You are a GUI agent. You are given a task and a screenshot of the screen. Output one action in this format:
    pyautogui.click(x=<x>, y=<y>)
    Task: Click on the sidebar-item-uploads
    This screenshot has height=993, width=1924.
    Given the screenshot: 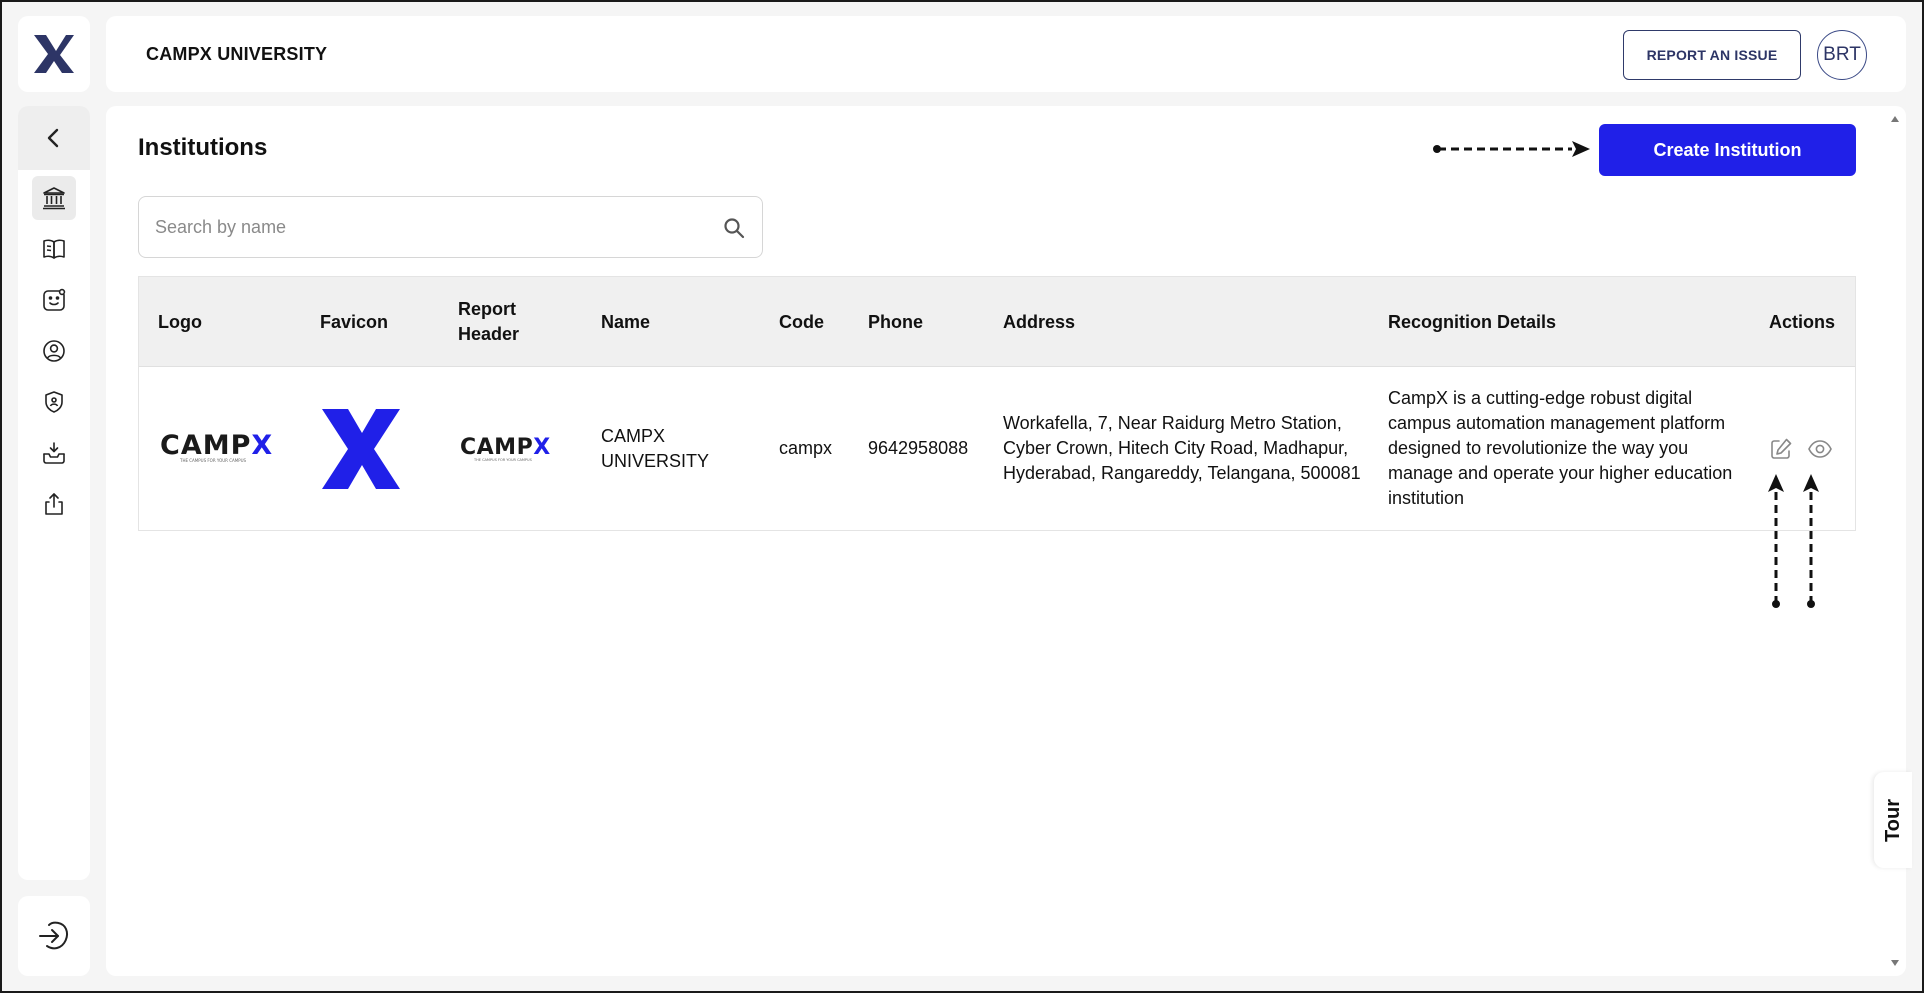 What is the action you would take?
    pyautogui.click(x=54, y=504)
    